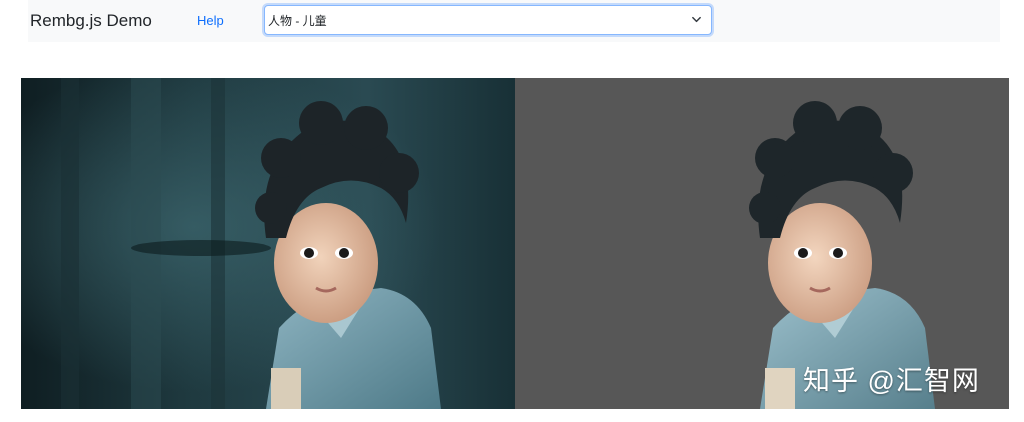 The height and width of the screenshot is (422, 1024). Describe the element at coordinates (891, 381) in the screenshot. I see `watermark-text: 知乎 @汇智网` at that location.